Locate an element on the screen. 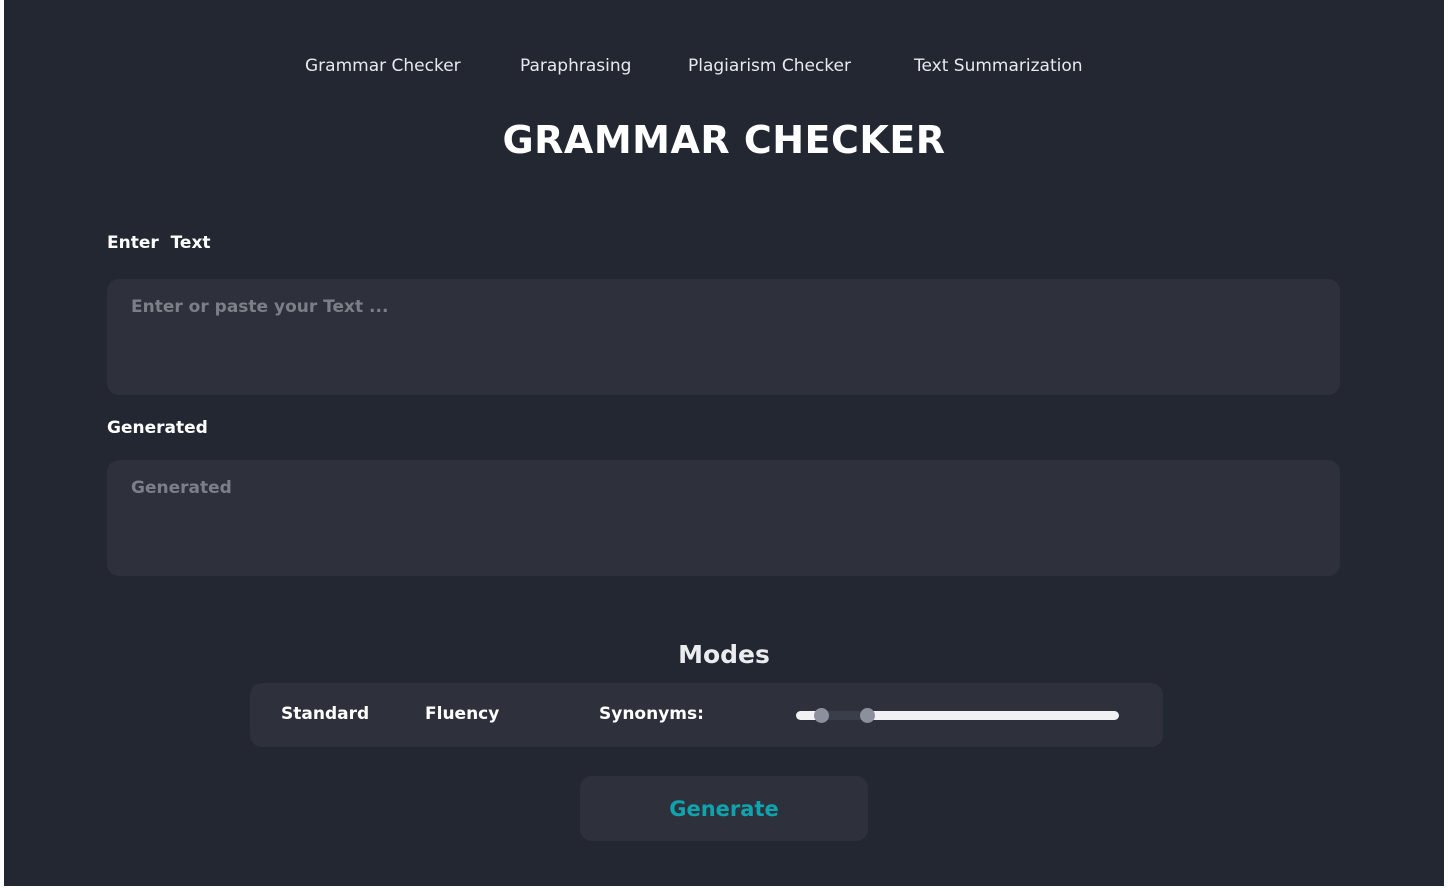  input-textarea is located at coordinates (723, 337).